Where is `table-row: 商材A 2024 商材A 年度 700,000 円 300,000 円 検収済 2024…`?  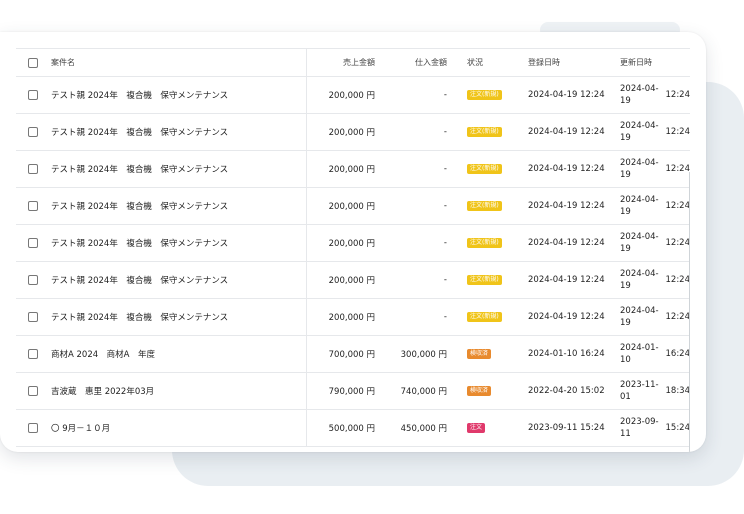 table-row: 商材A 2024 商材A 年度 700,000 円 300,000 円 検収済 2024… is located at coordinates (353, 354).